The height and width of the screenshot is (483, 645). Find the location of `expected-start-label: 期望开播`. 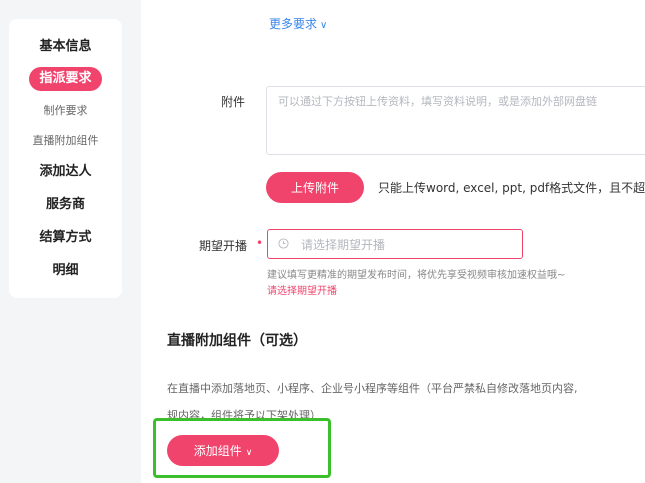

expected-start-label: 期望开播 is located at coordinates (223, 246).